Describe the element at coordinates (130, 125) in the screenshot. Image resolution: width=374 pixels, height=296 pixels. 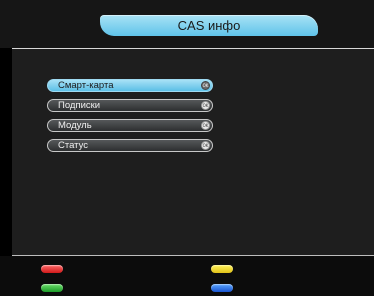
I see `menu-item-module: Модуль OK` at that location.